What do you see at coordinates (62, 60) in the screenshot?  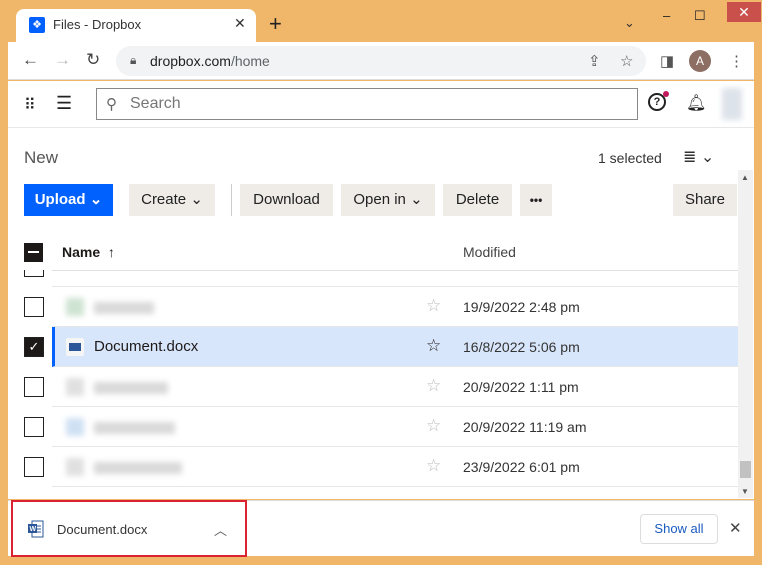 I see `forward-icon: →` at bounding box center [62, 60].